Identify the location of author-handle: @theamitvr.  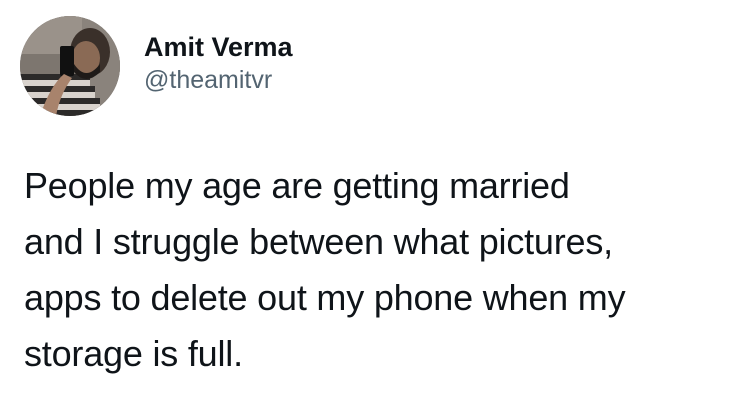
(218, 80).